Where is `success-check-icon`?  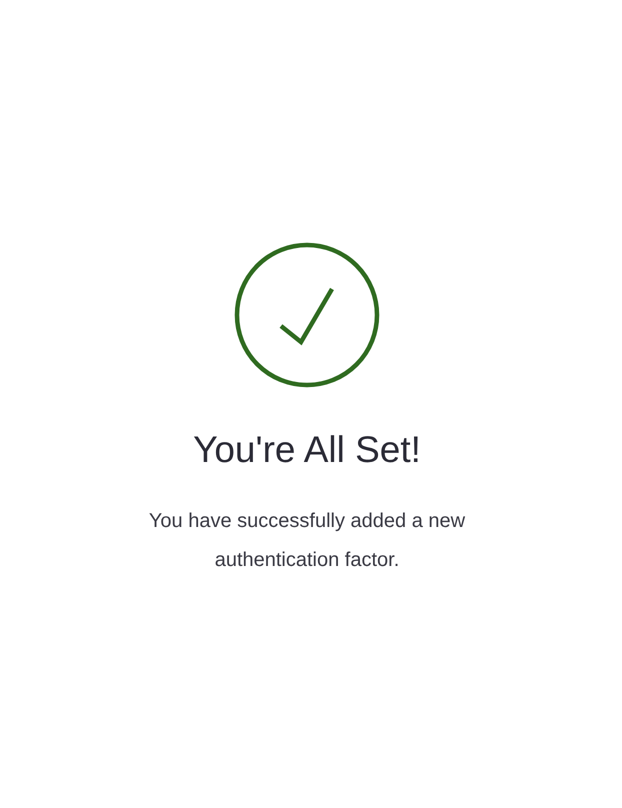 success-check-icon is located at coordinates (307, 315).